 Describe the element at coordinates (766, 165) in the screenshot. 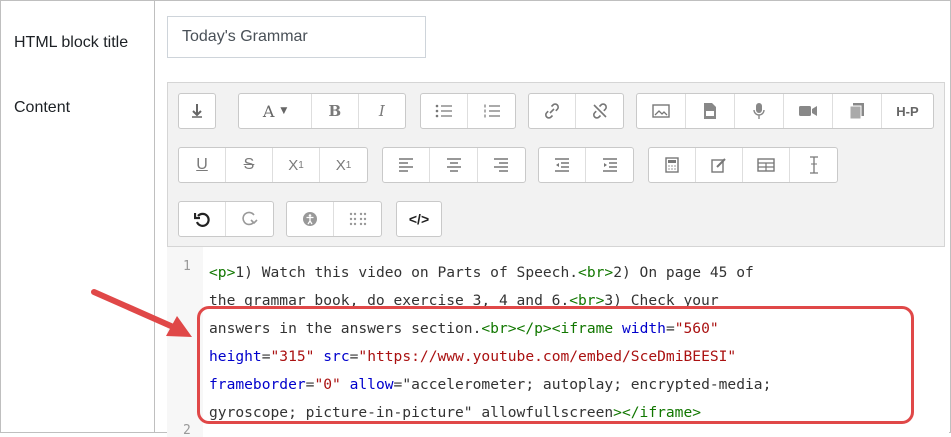

I see `table-icon` at that location.